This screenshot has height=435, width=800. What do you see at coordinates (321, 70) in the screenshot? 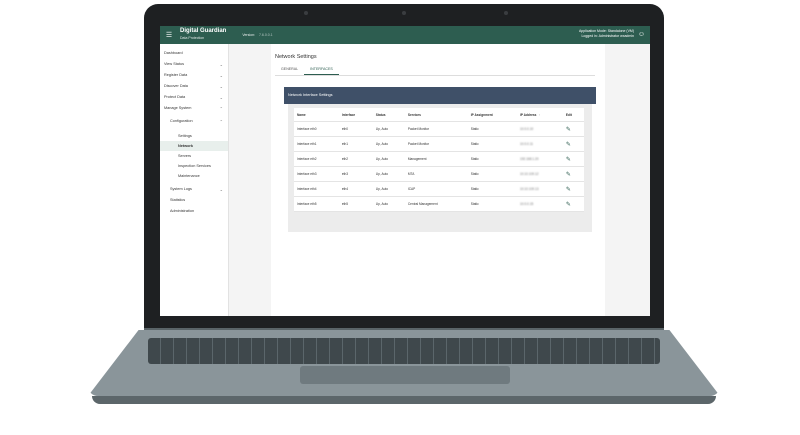
I see `tab-interfaces: INTERFACES` at bounding box center [321, 70].